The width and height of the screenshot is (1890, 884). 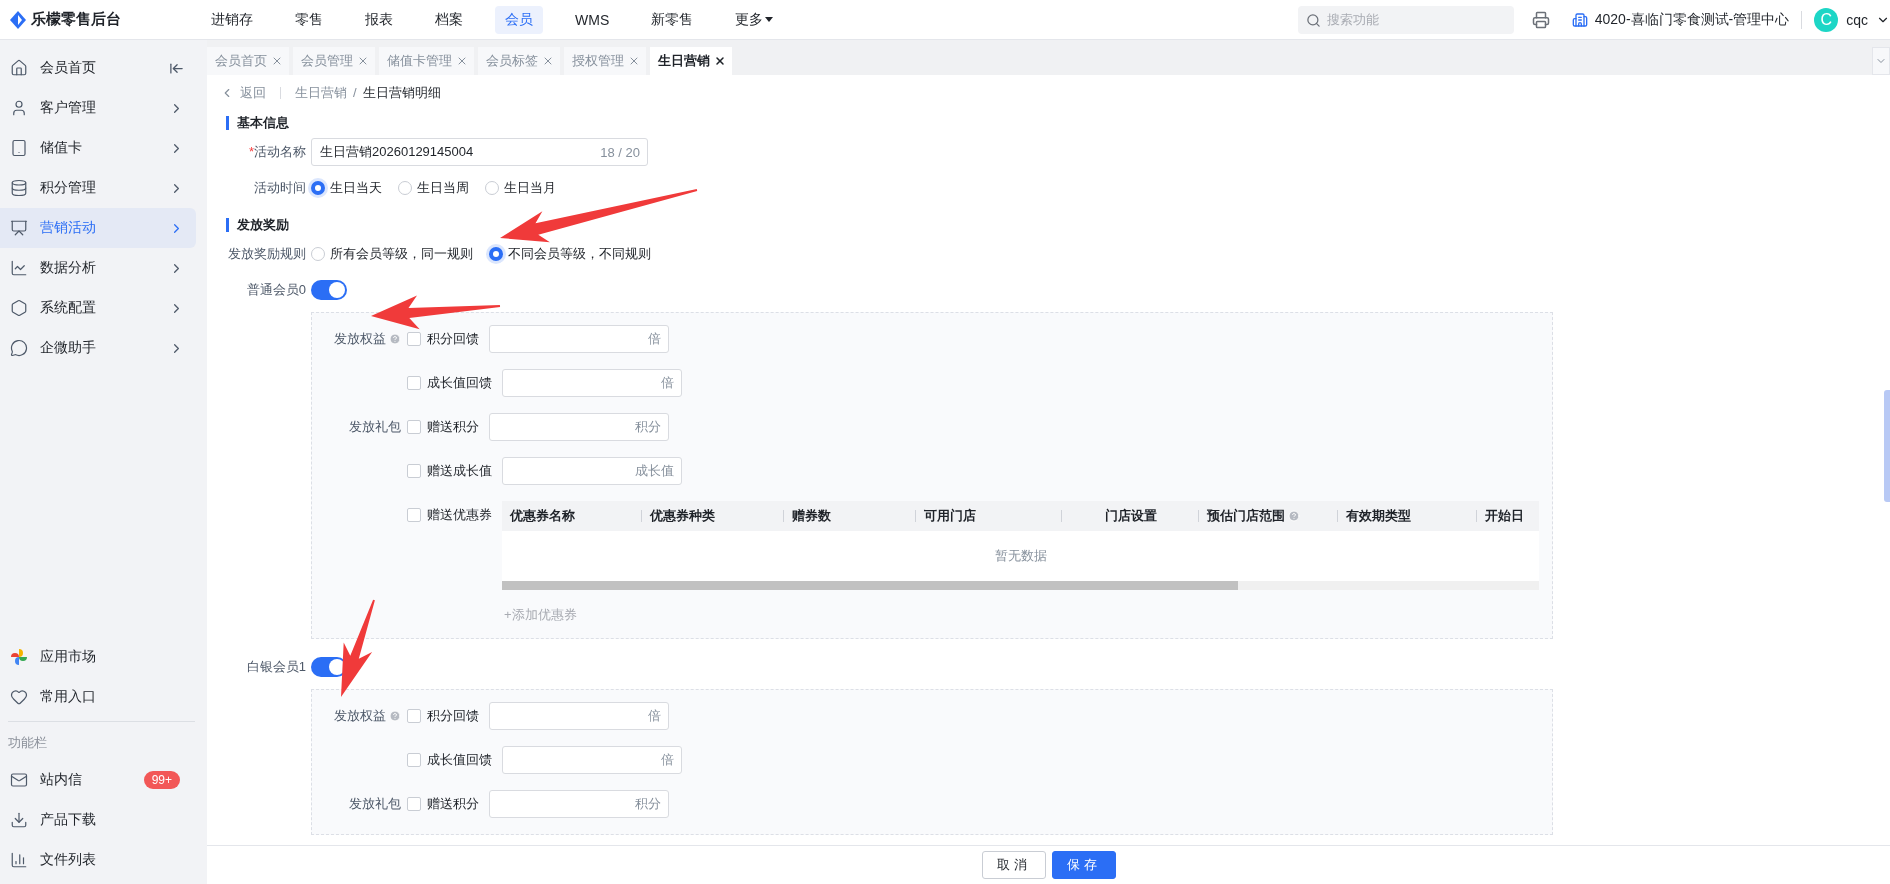 I want to click on search-field: 搜索功能, so click(x=1405, y=19).